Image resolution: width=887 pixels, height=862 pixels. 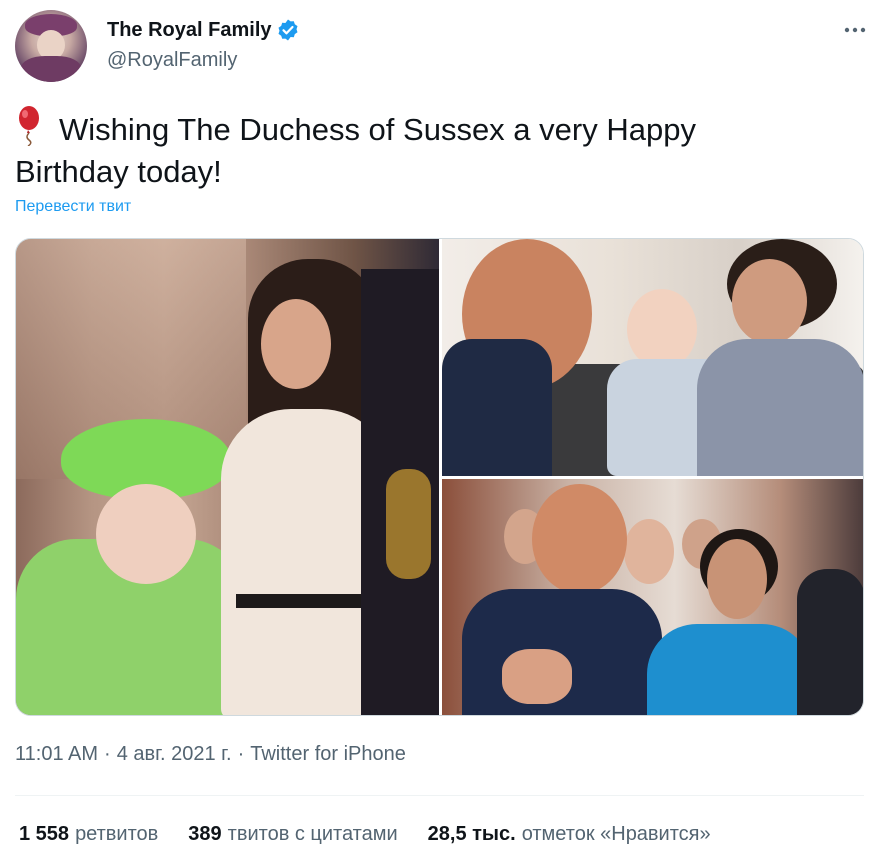 I want to click on likes-stat: 28,5 тыс. отметок «Нравится», so click(x=569, y=834).